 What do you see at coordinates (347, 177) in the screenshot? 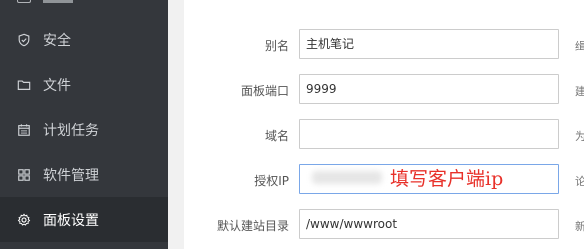
I see `redacted-ip` at bounding box center [347, 177].